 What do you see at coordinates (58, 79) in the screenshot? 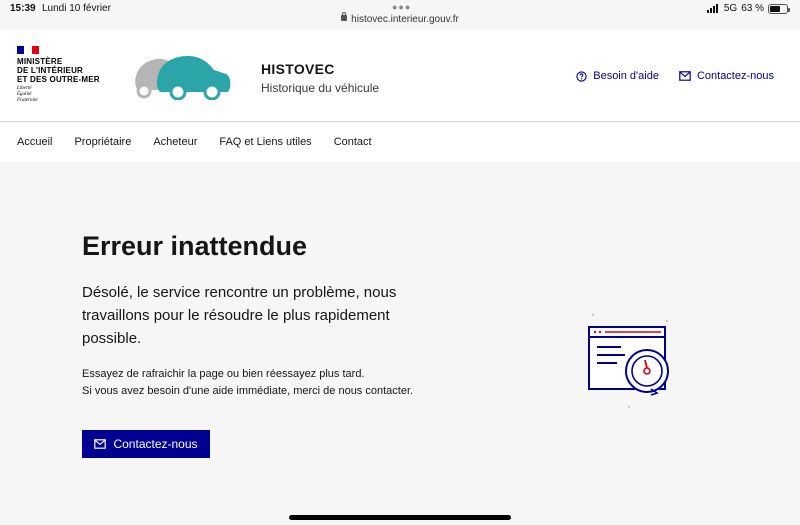
I see `ministry-line: ET DES OUTRE-MER` at bounding box center [58, 79].